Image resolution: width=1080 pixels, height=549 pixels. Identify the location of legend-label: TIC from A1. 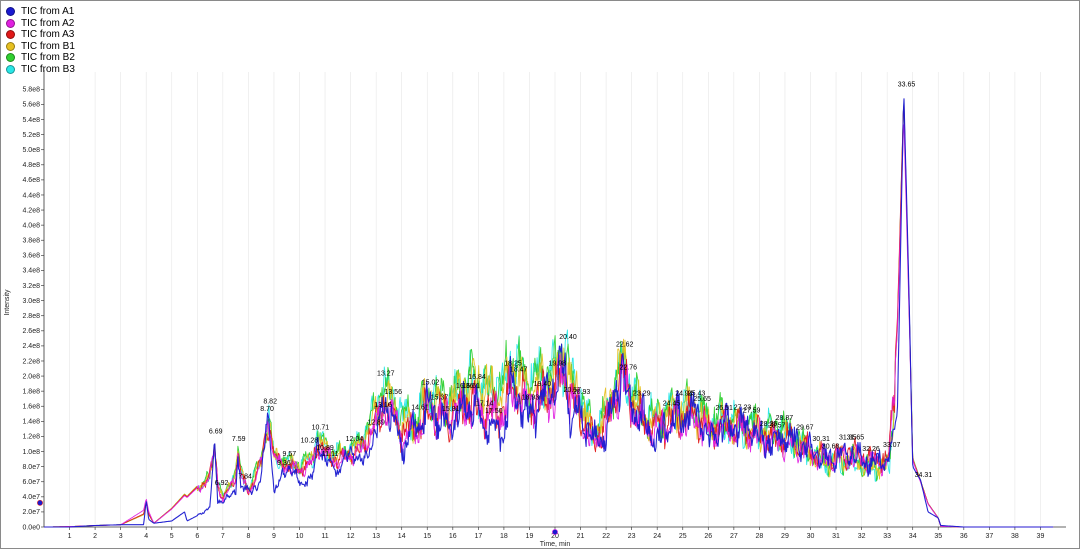
(48, 12).